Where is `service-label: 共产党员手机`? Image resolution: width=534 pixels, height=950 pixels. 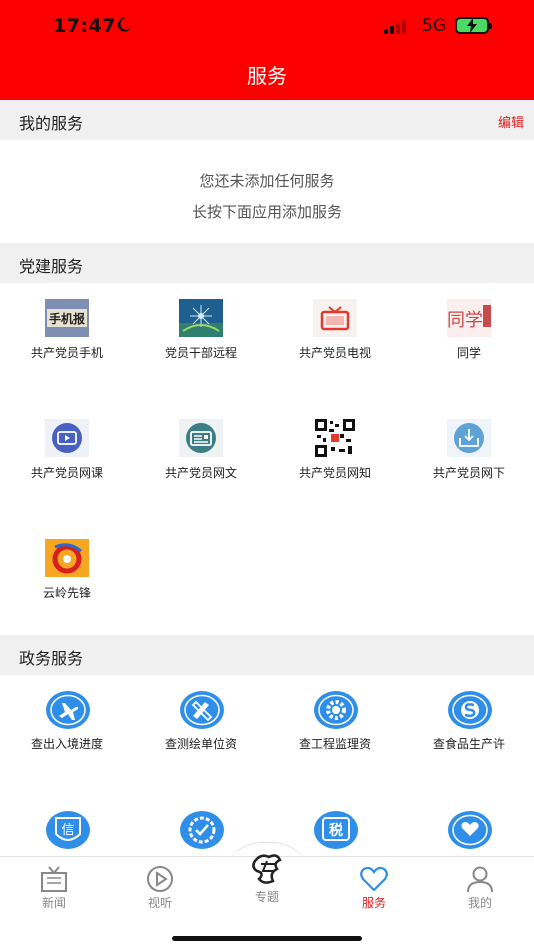
service-label: 共产党员手机 is located at coordinates (66, 353).